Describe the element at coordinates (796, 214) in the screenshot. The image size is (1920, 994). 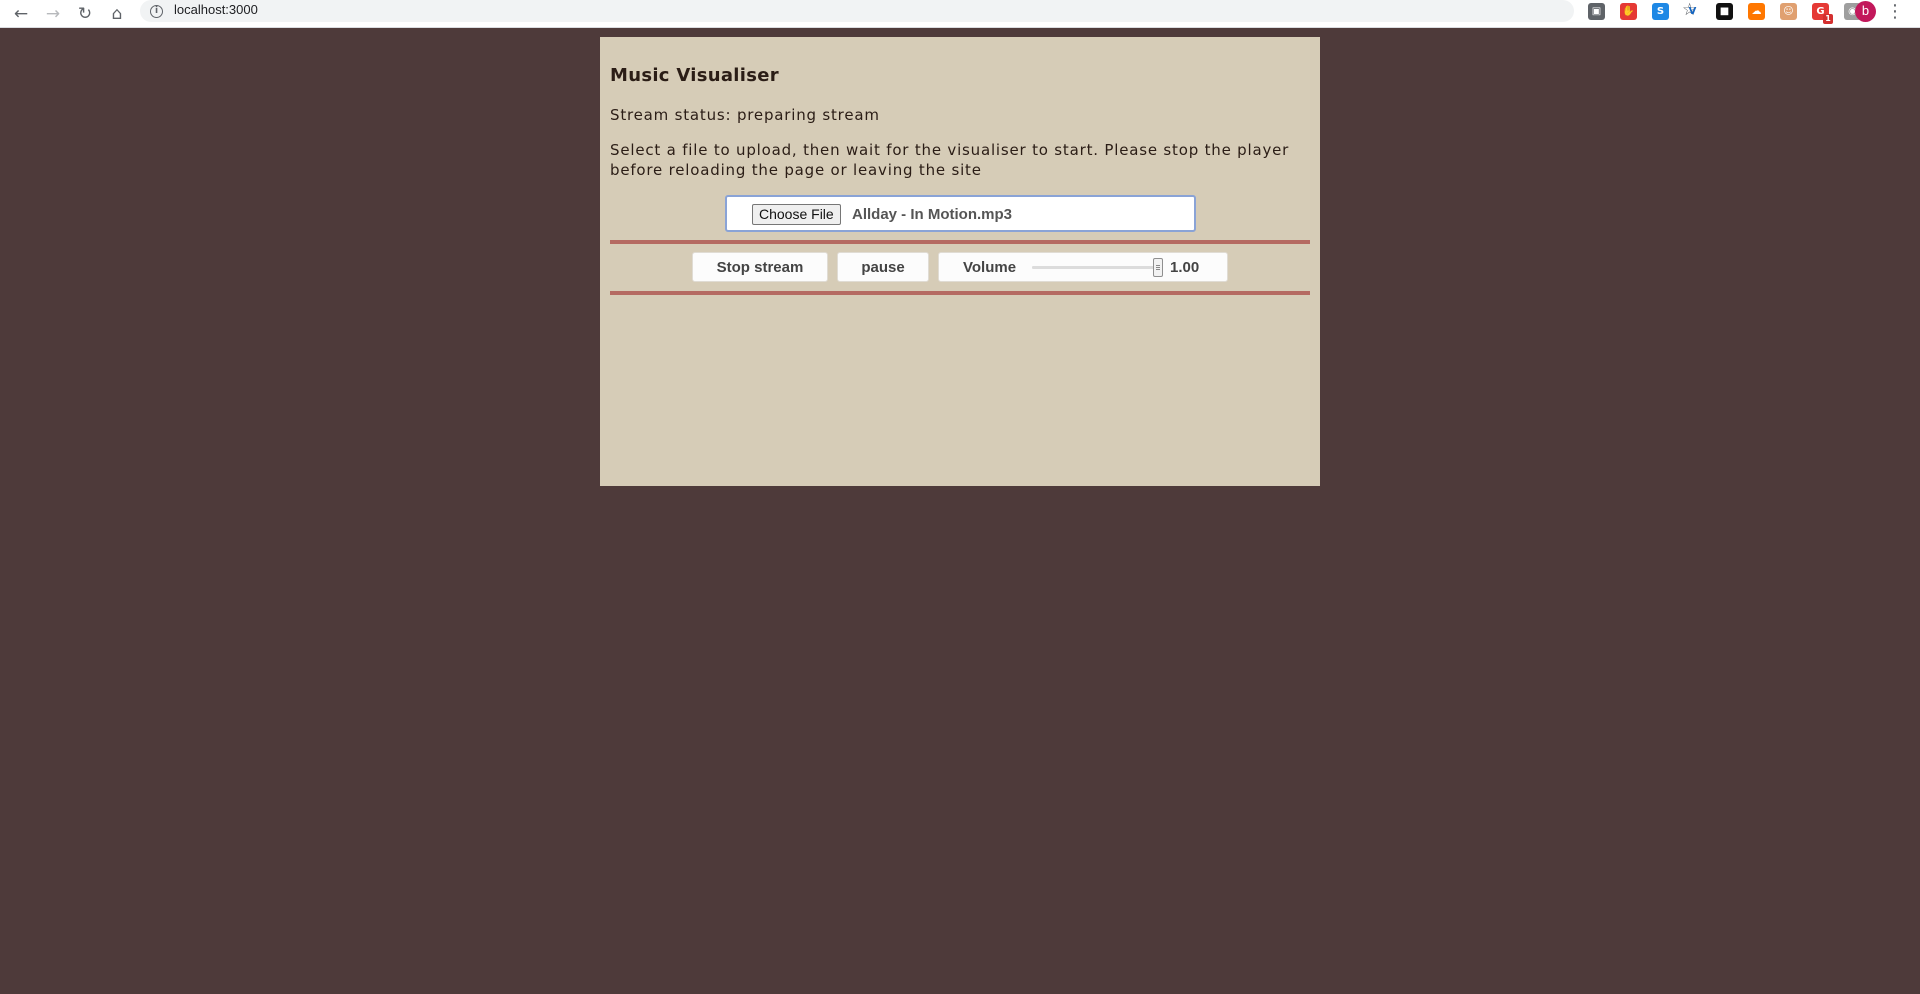
I see `choose-file-button: Choose File` at that location.